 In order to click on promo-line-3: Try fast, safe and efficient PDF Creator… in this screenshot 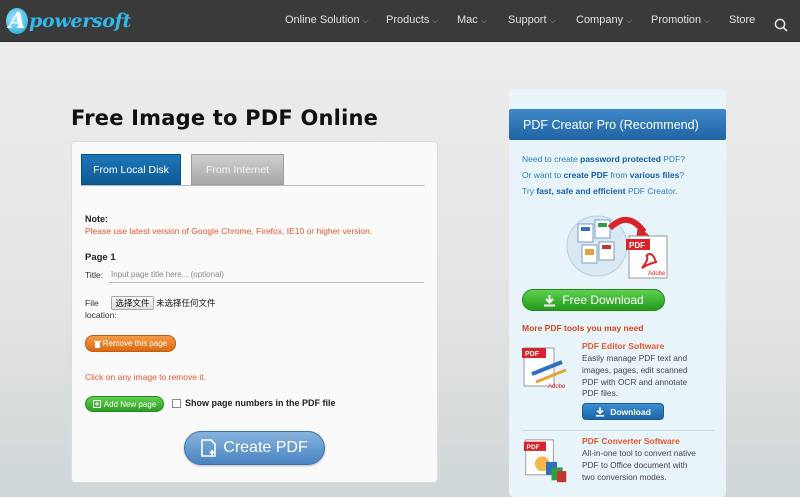, I will do `click(600, 191)`.